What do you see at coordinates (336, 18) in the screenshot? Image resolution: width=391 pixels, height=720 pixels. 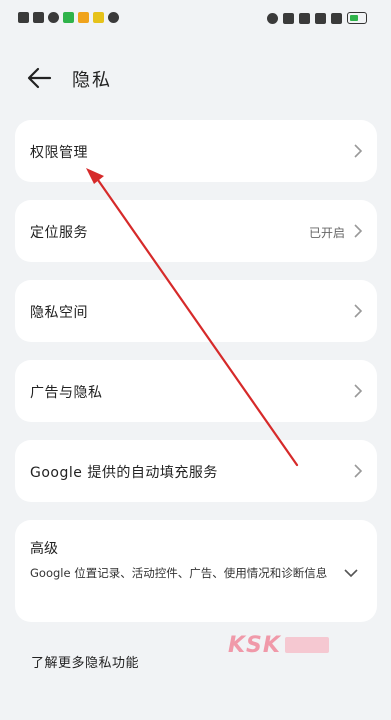 I see `mute-icon` at bounding box center [336, 18].